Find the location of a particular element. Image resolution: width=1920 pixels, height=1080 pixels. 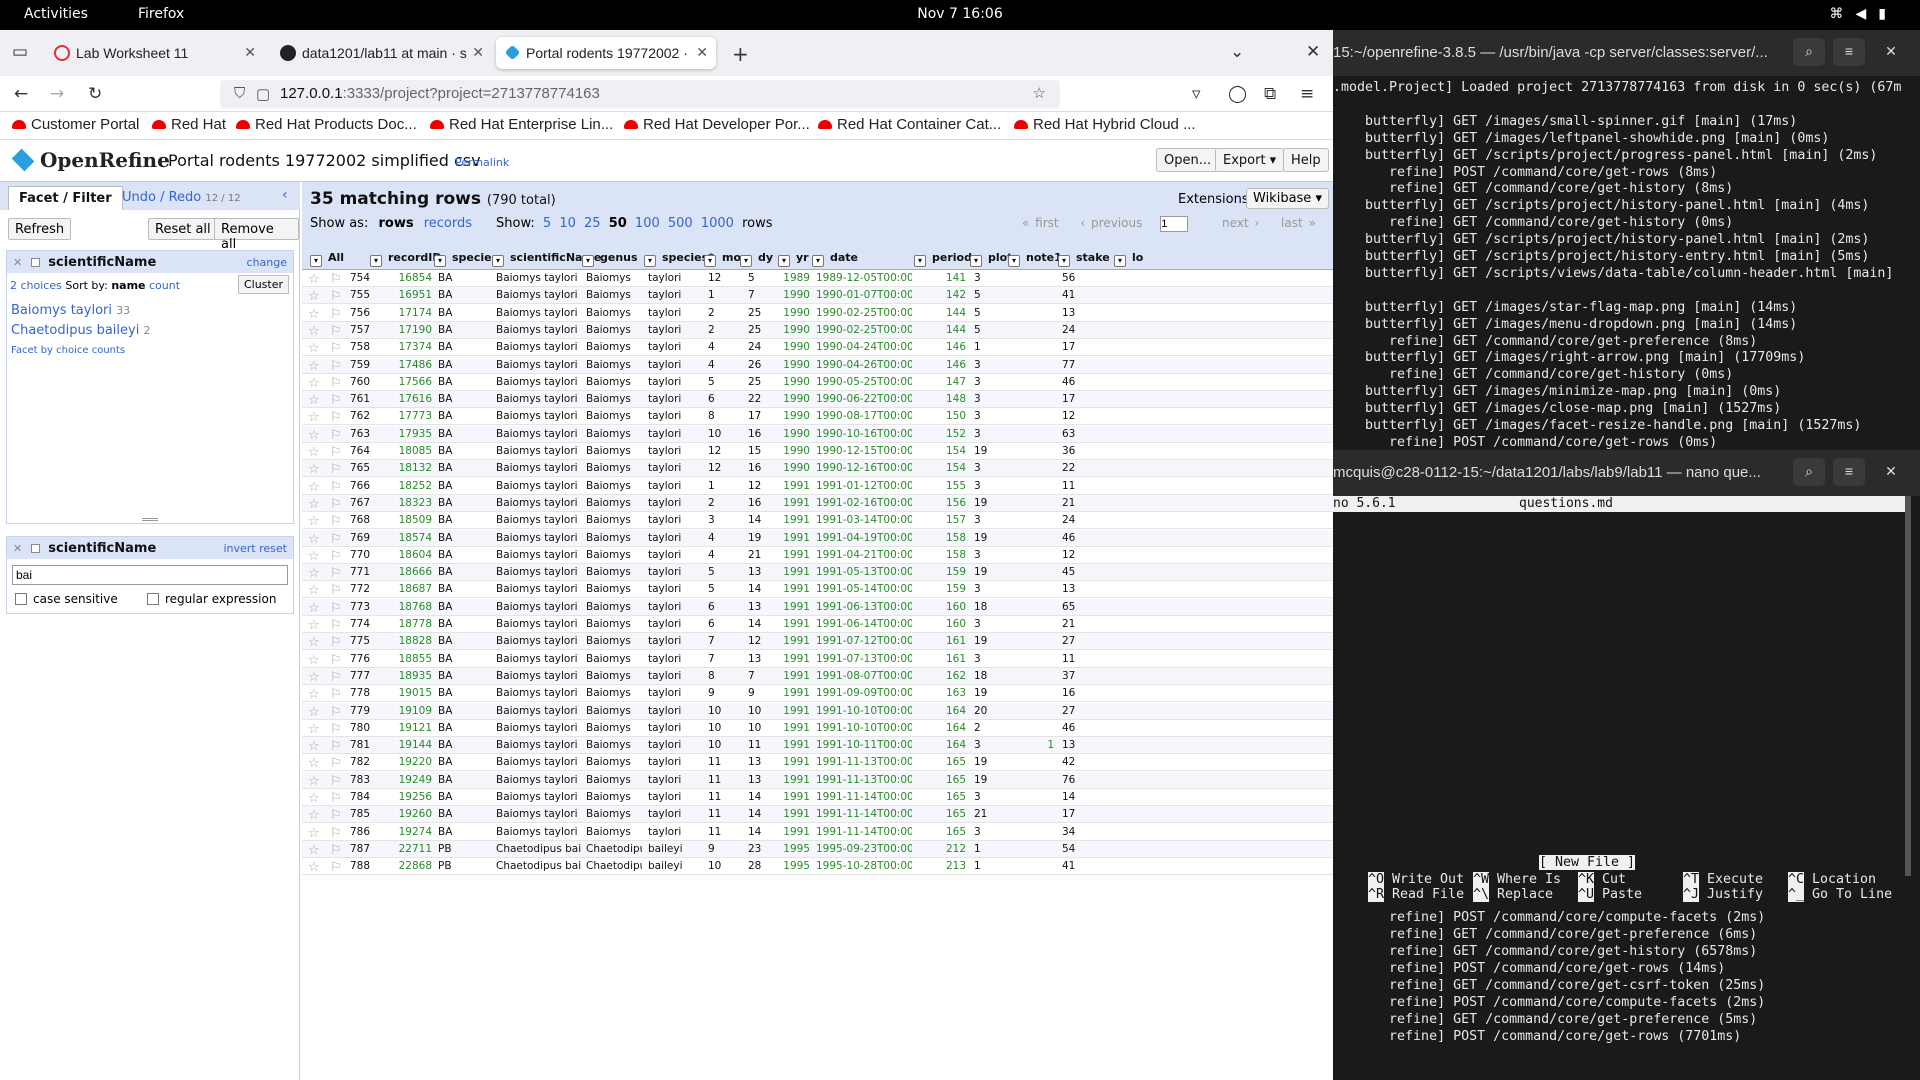

page-info-icon: ▢ is located at coordinates (263, 94).